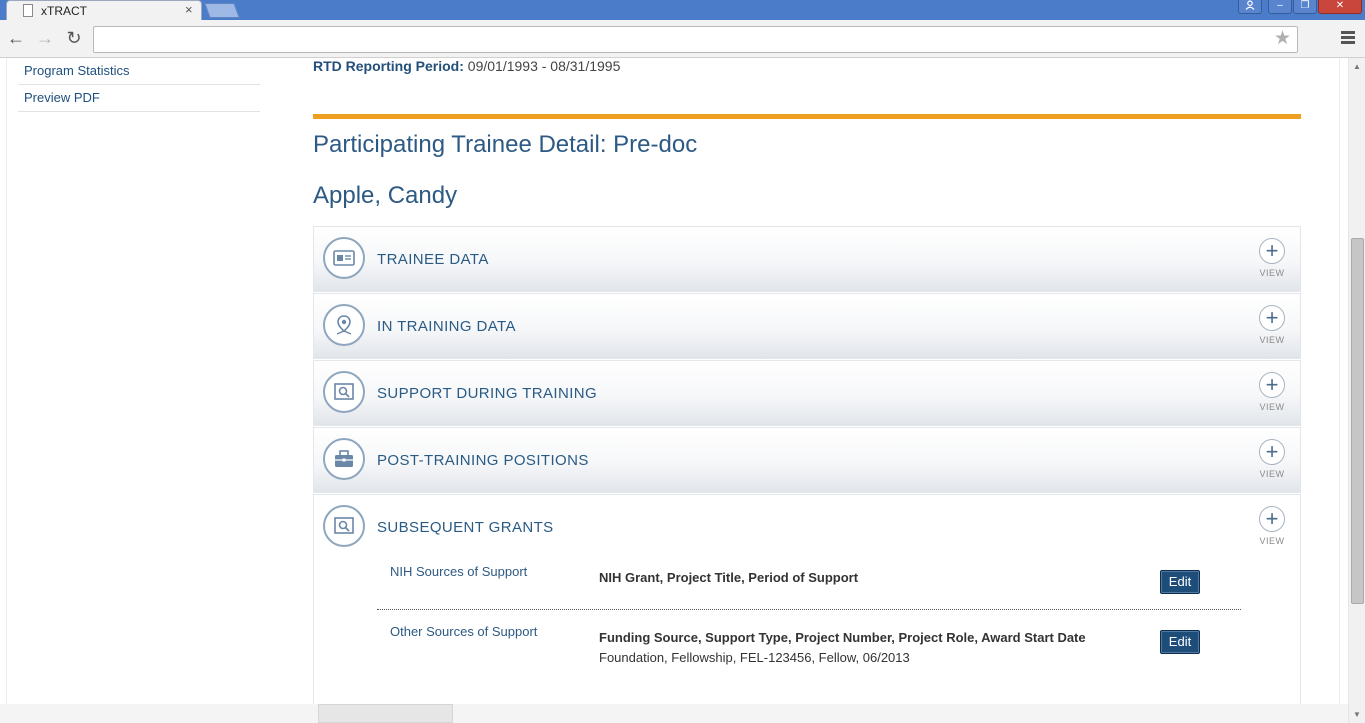 The image size is (1365, 723). What do you see at coordinates (139, 71) in the screenshot?
I see `sidebar-item-program-statistics: Program Statistics` at bounding box center [139, 71].